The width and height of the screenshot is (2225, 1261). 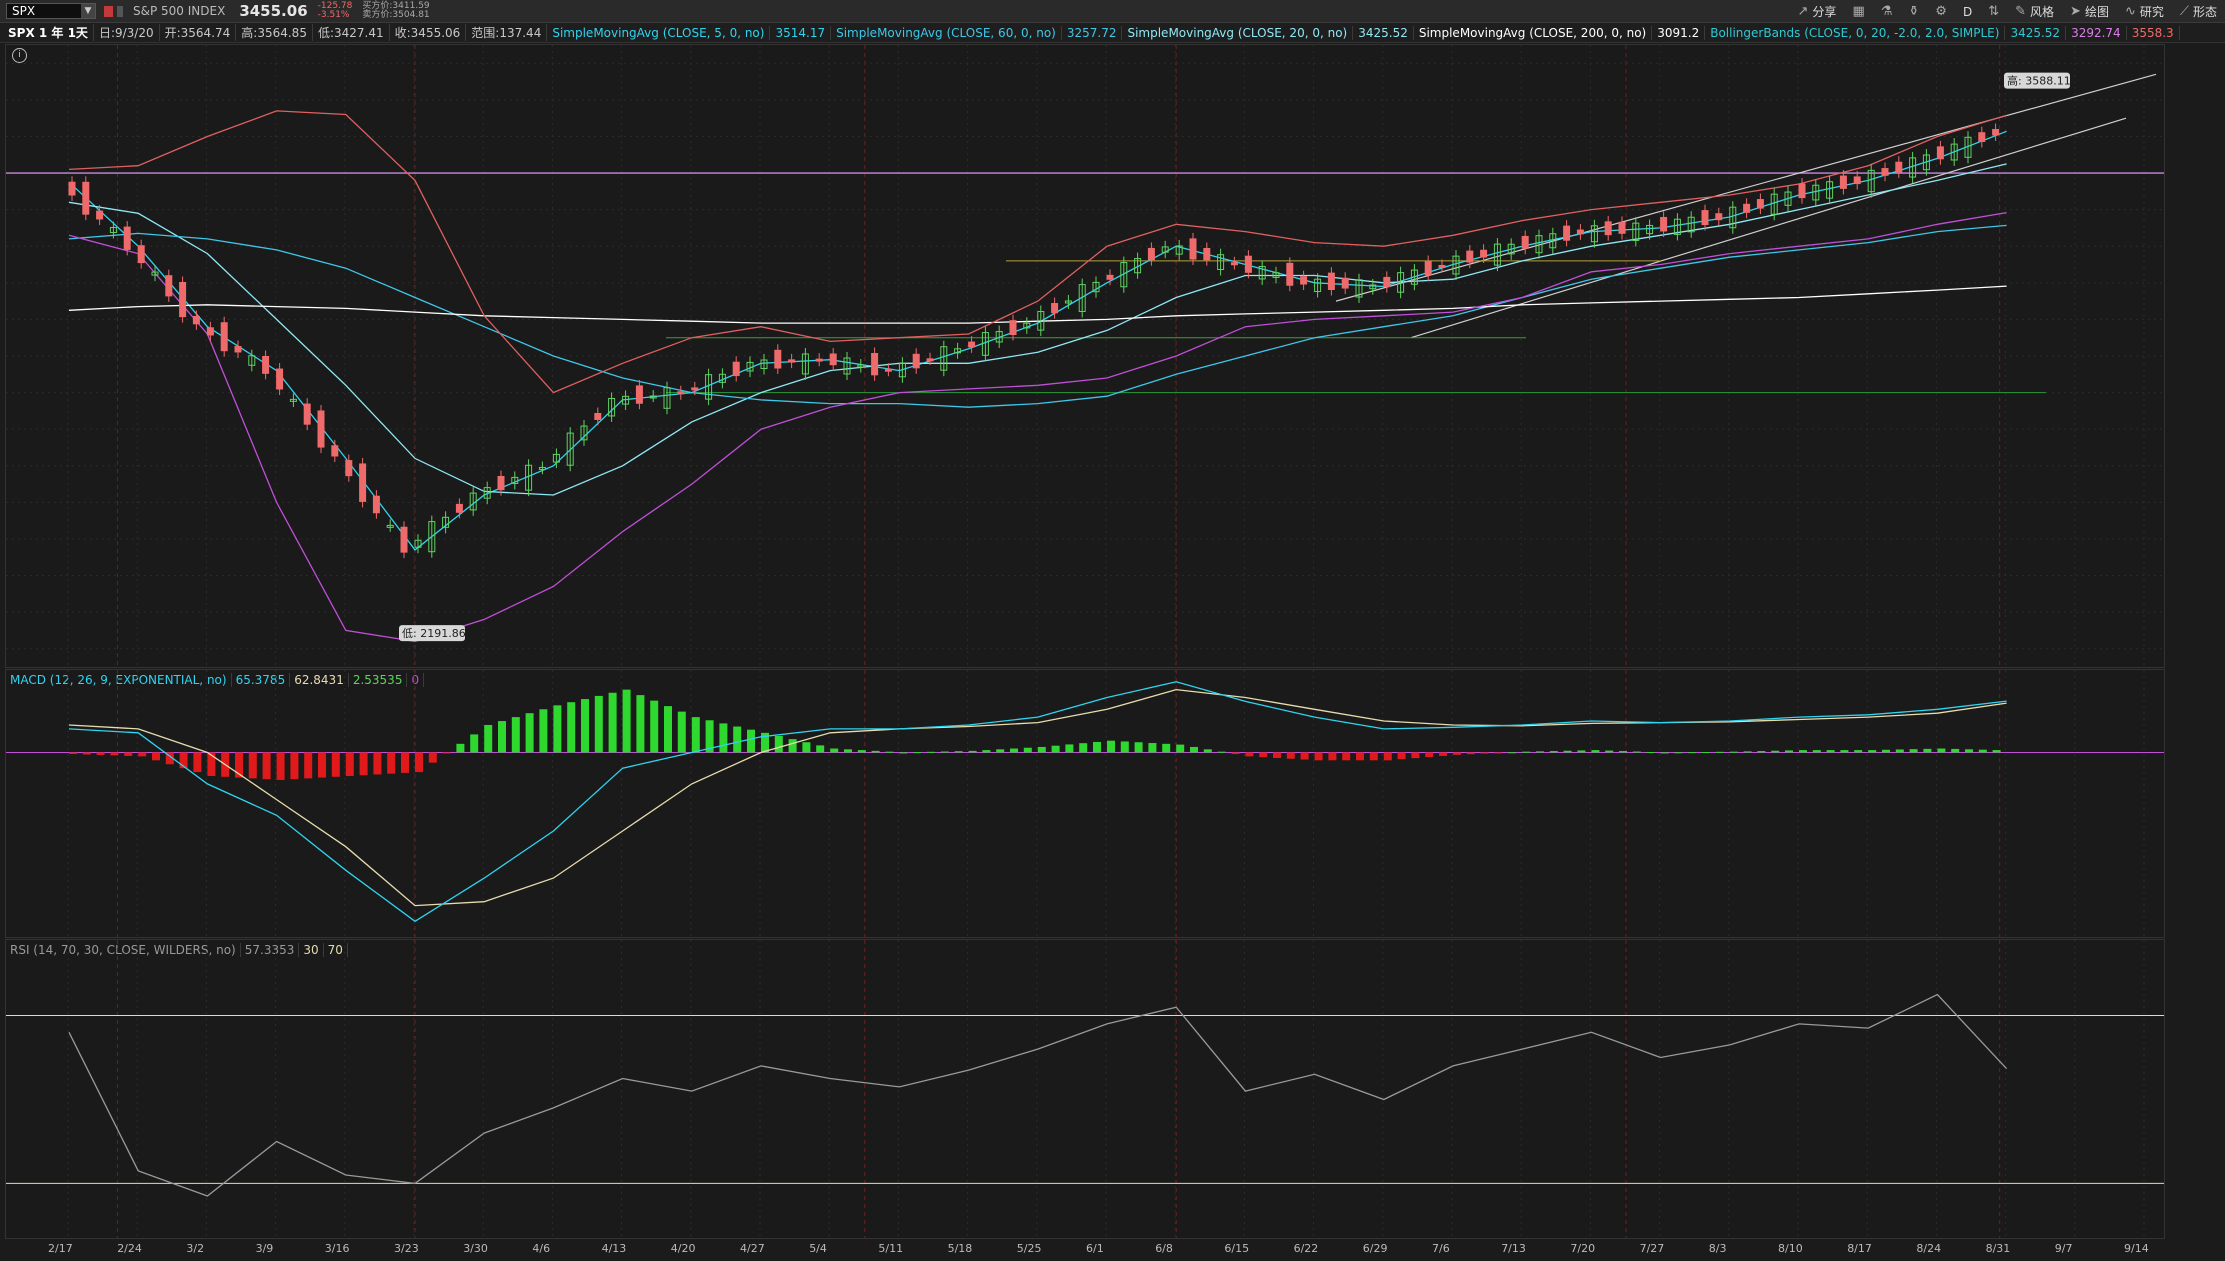 I want to click on chevron-down-icon: ▼, so click(x=88, y=11).